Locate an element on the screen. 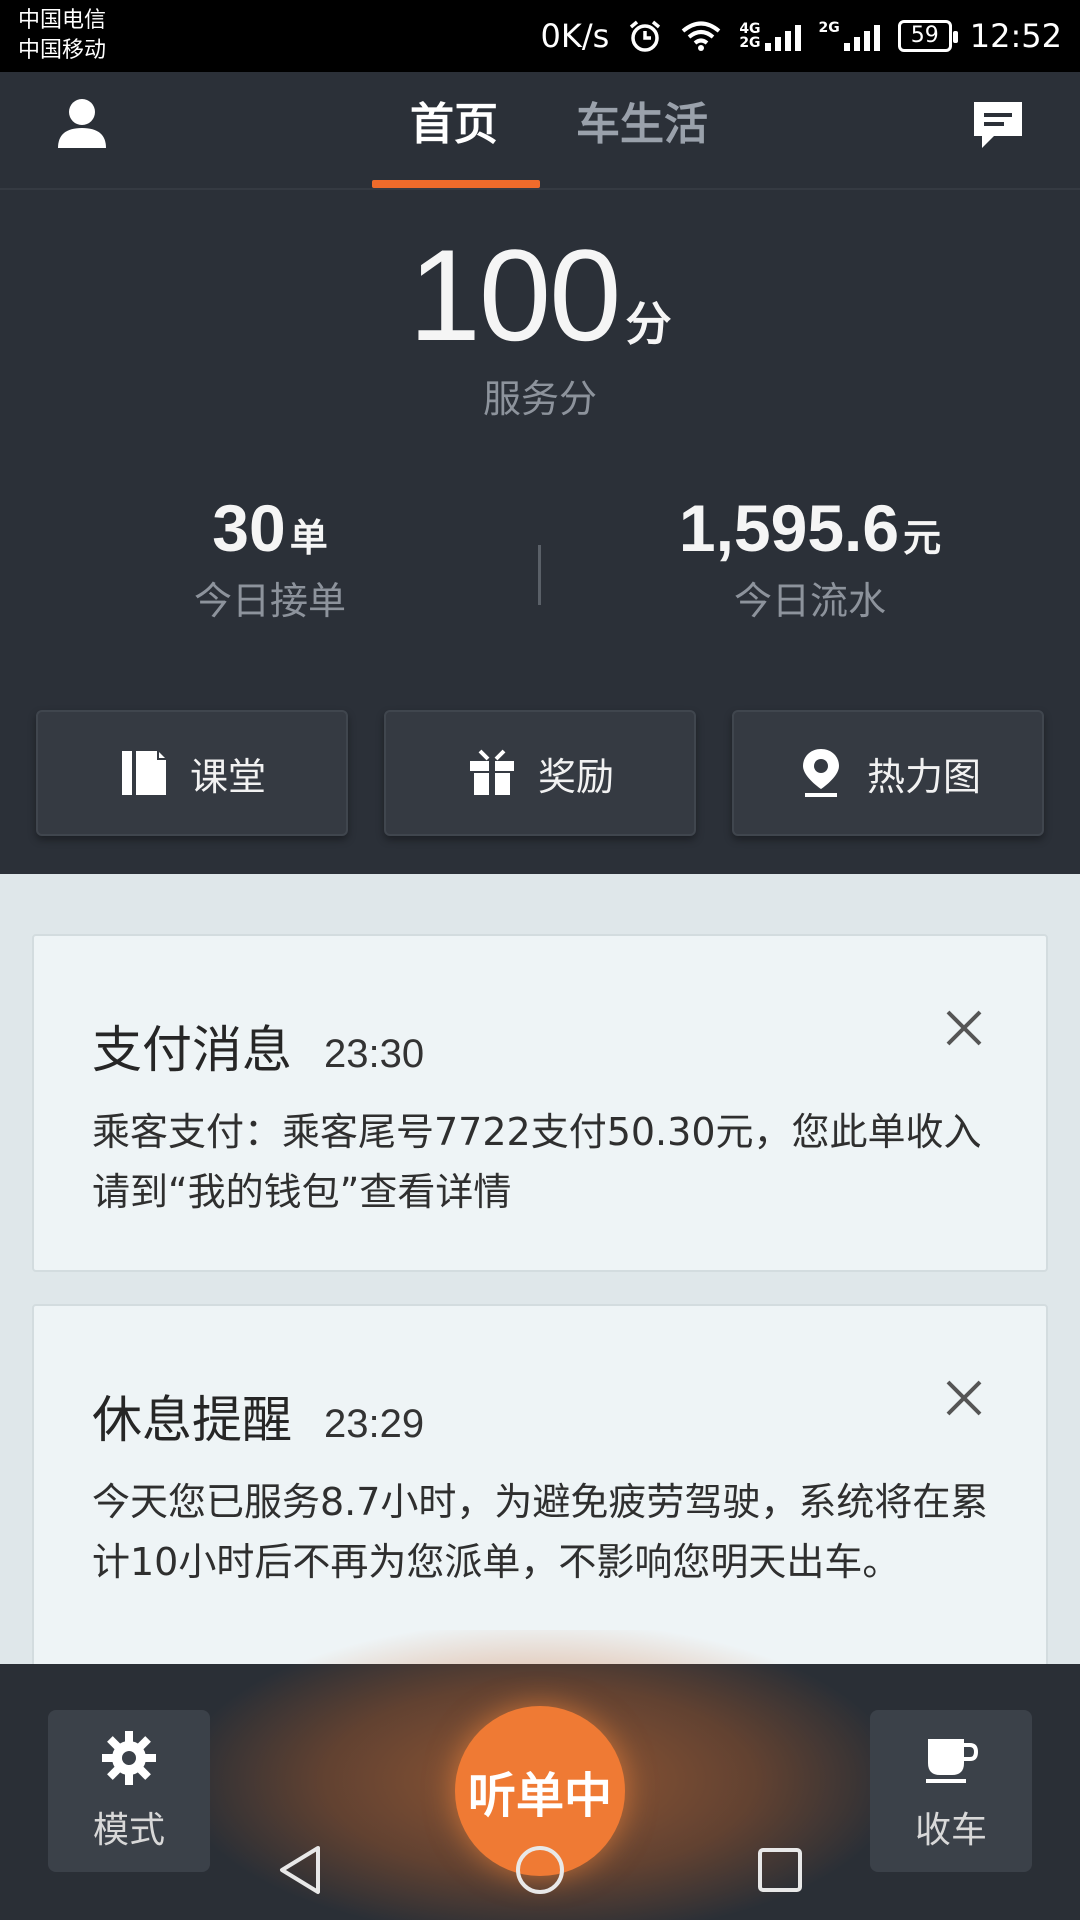 The image size is (1080, 1920). alarm-icon is located at coordinates (645, 36).